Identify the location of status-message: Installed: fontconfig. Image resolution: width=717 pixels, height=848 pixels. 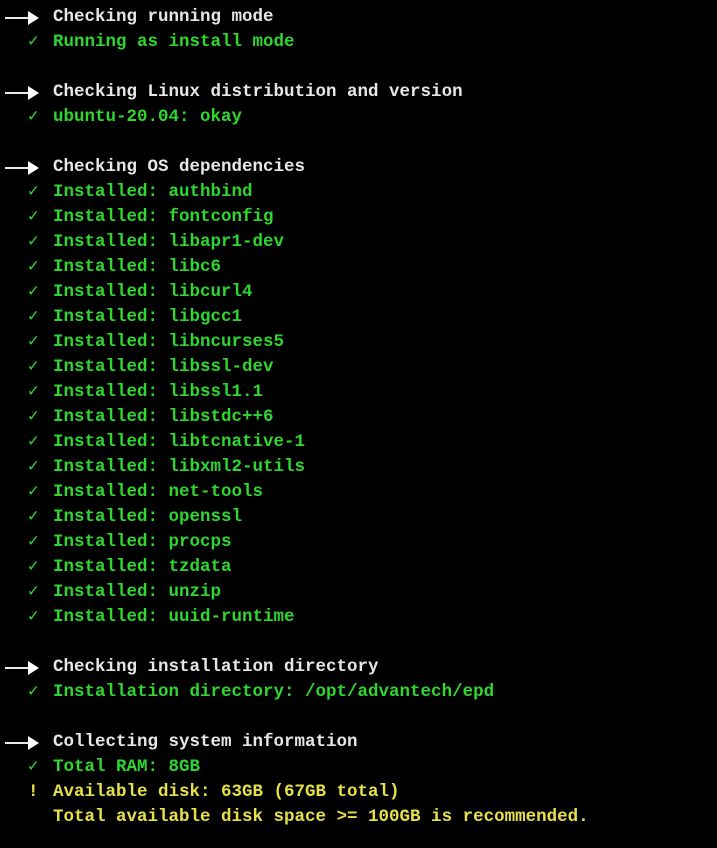
(163, 217).